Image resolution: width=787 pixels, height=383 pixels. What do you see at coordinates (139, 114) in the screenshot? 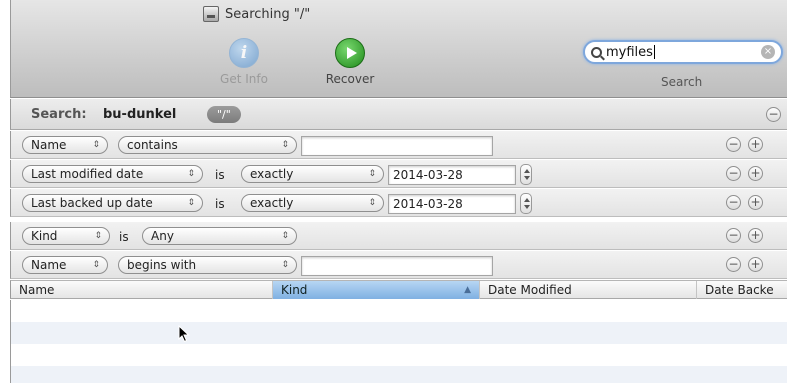
I see `search-host: bu-dunkel` at bounding box center [139, 114].